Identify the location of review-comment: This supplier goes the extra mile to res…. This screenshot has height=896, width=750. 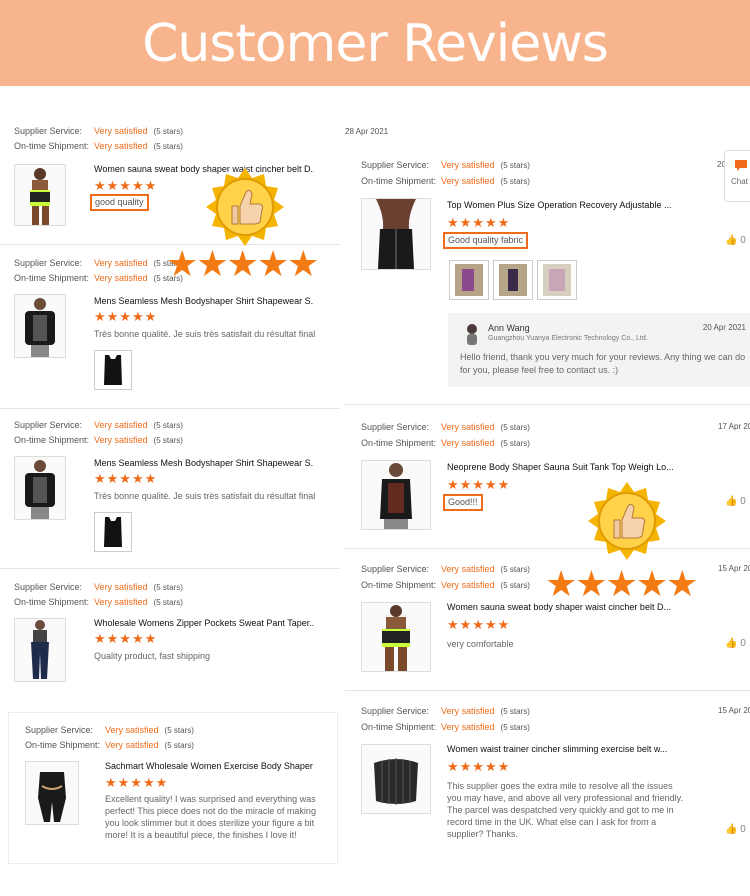
(565, 810).